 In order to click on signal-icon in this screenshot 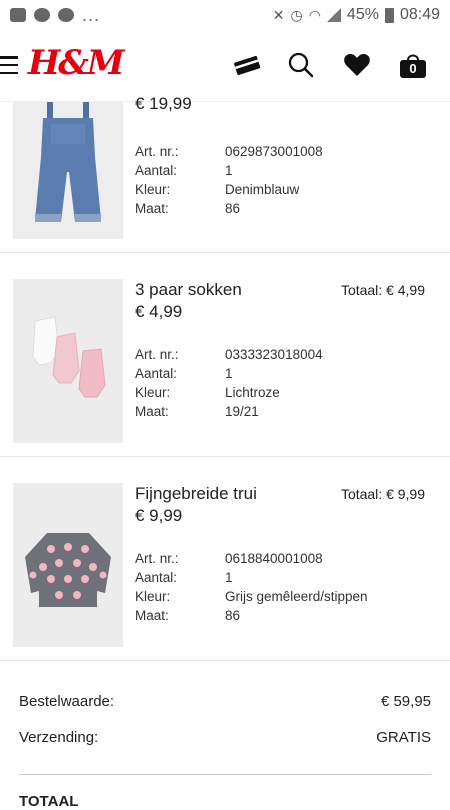, I will do `click(333, 15)`.